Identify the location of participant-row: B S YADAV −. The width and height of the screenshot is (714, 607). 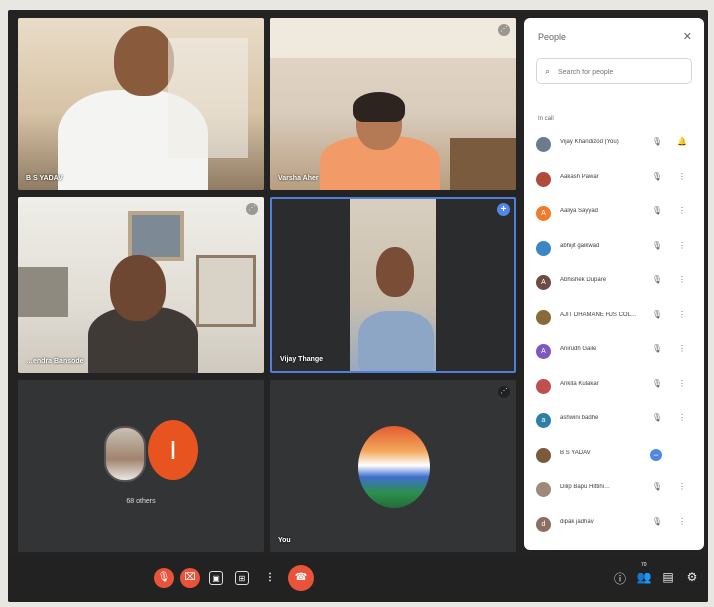
(614, 456).